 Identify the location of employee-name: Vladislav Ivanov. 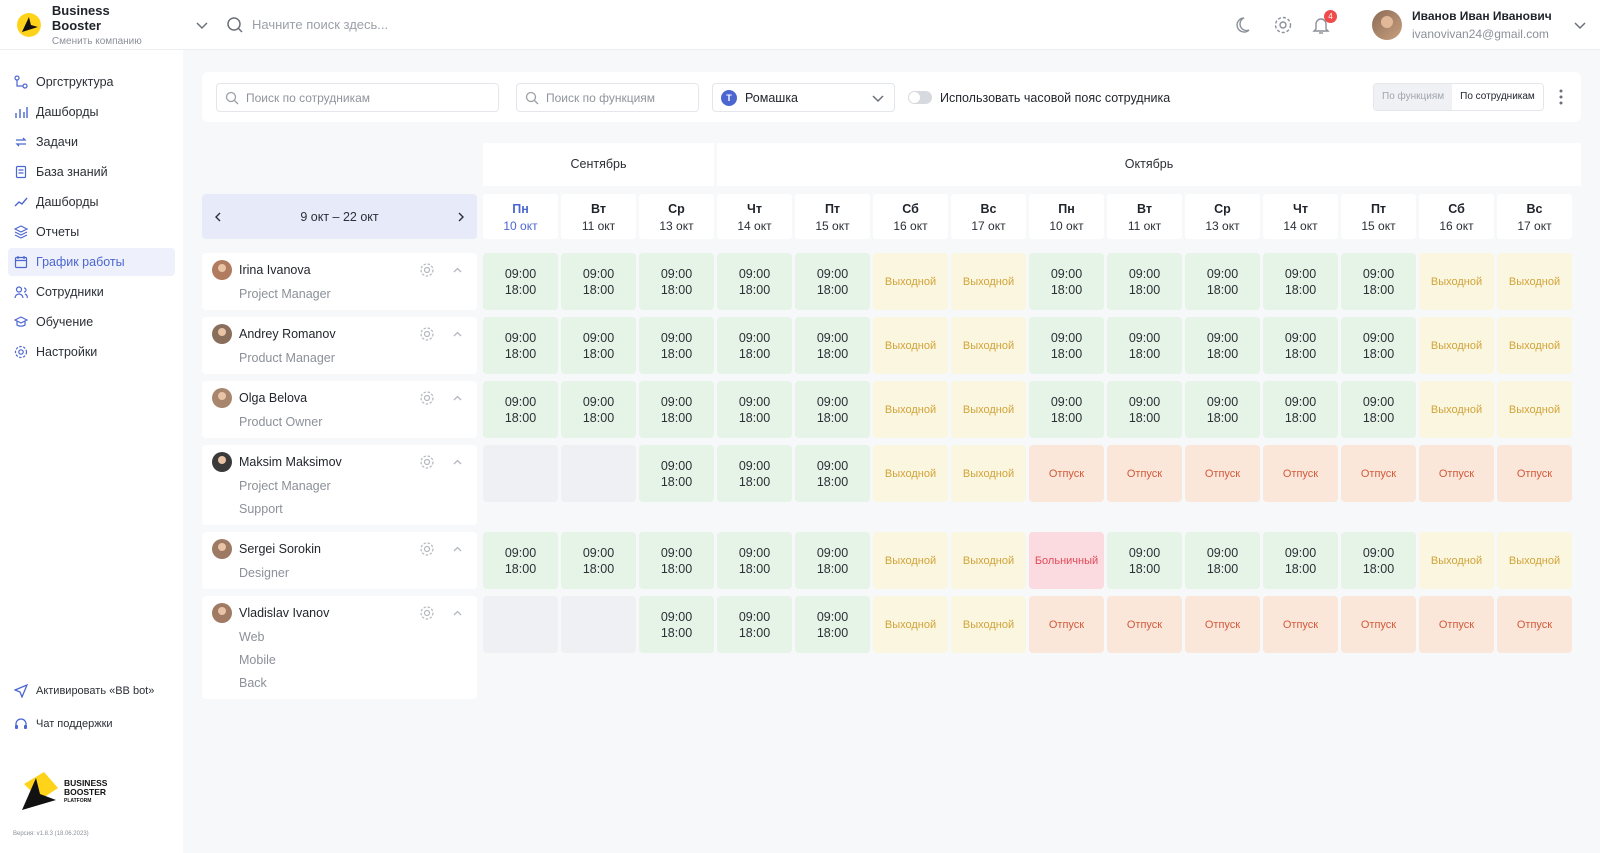
(284, 613).